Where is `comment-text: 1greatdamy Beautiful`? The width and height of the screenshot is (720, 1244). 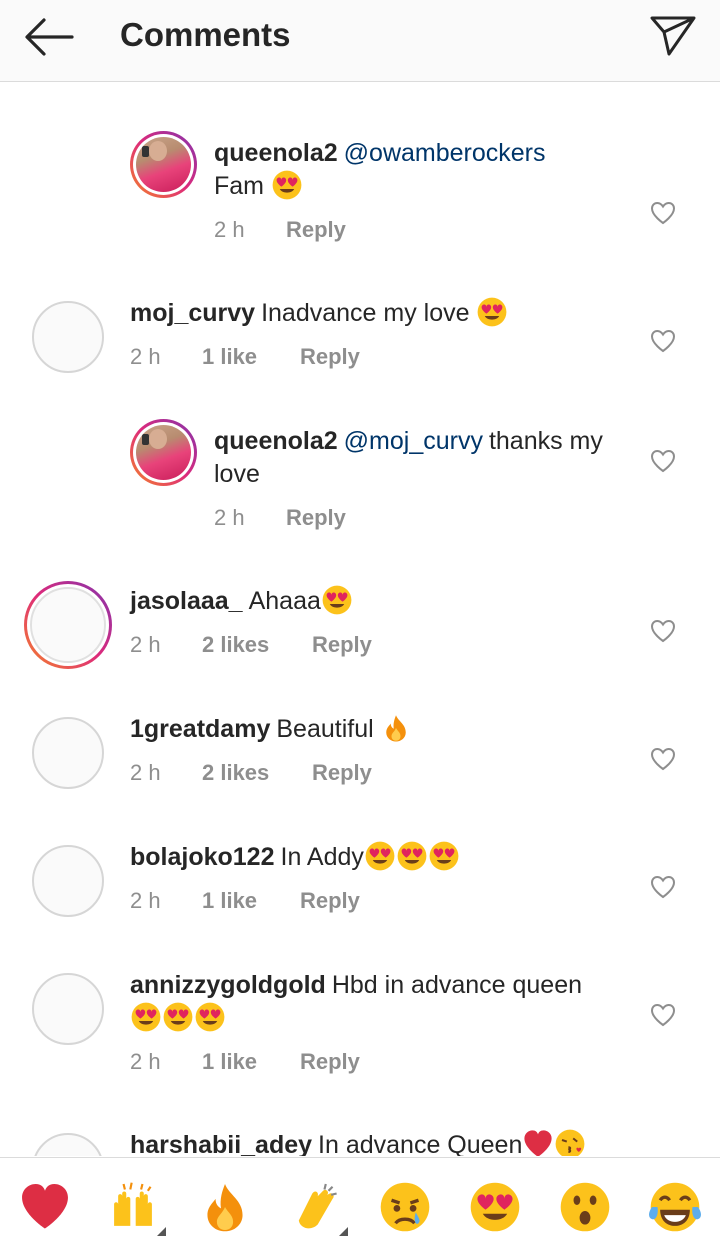
comment-text: 1greatdamy Beautiful is located at coordinates (380, 729).